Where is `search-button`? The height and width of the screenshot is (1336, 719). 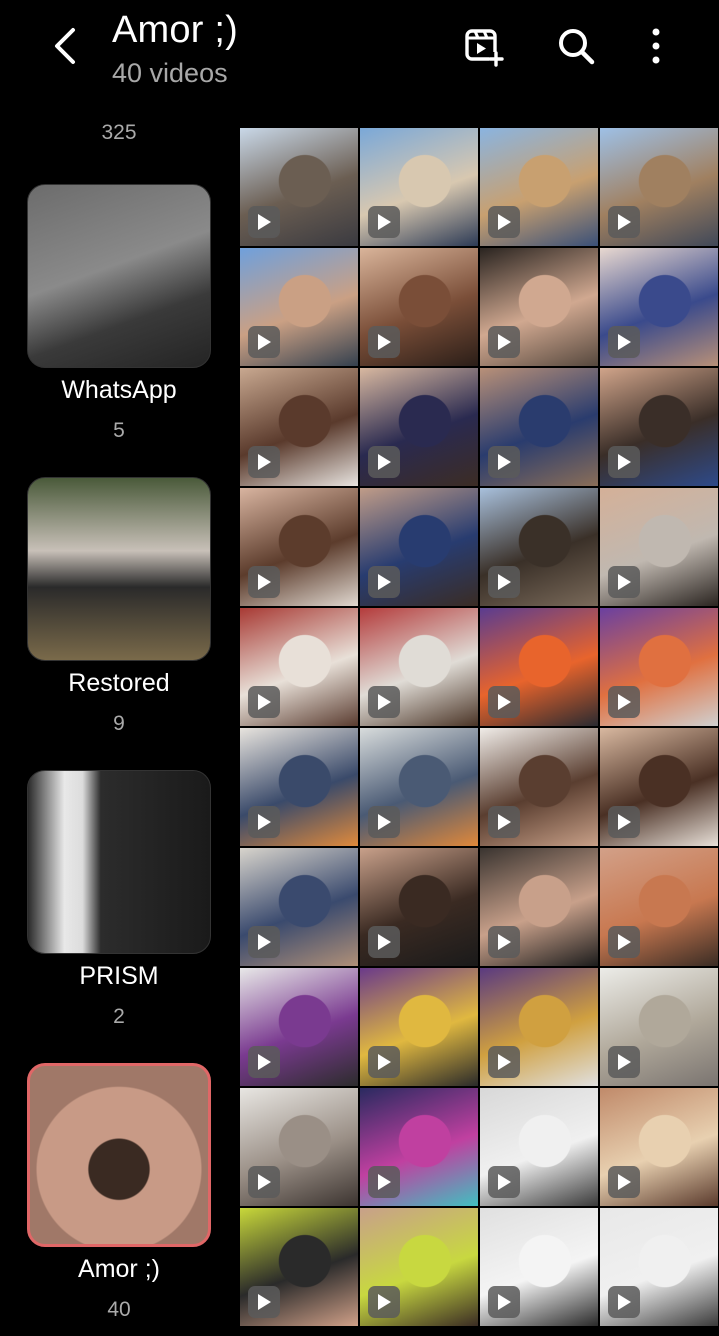 search-button is located at coordinates (576, 46).